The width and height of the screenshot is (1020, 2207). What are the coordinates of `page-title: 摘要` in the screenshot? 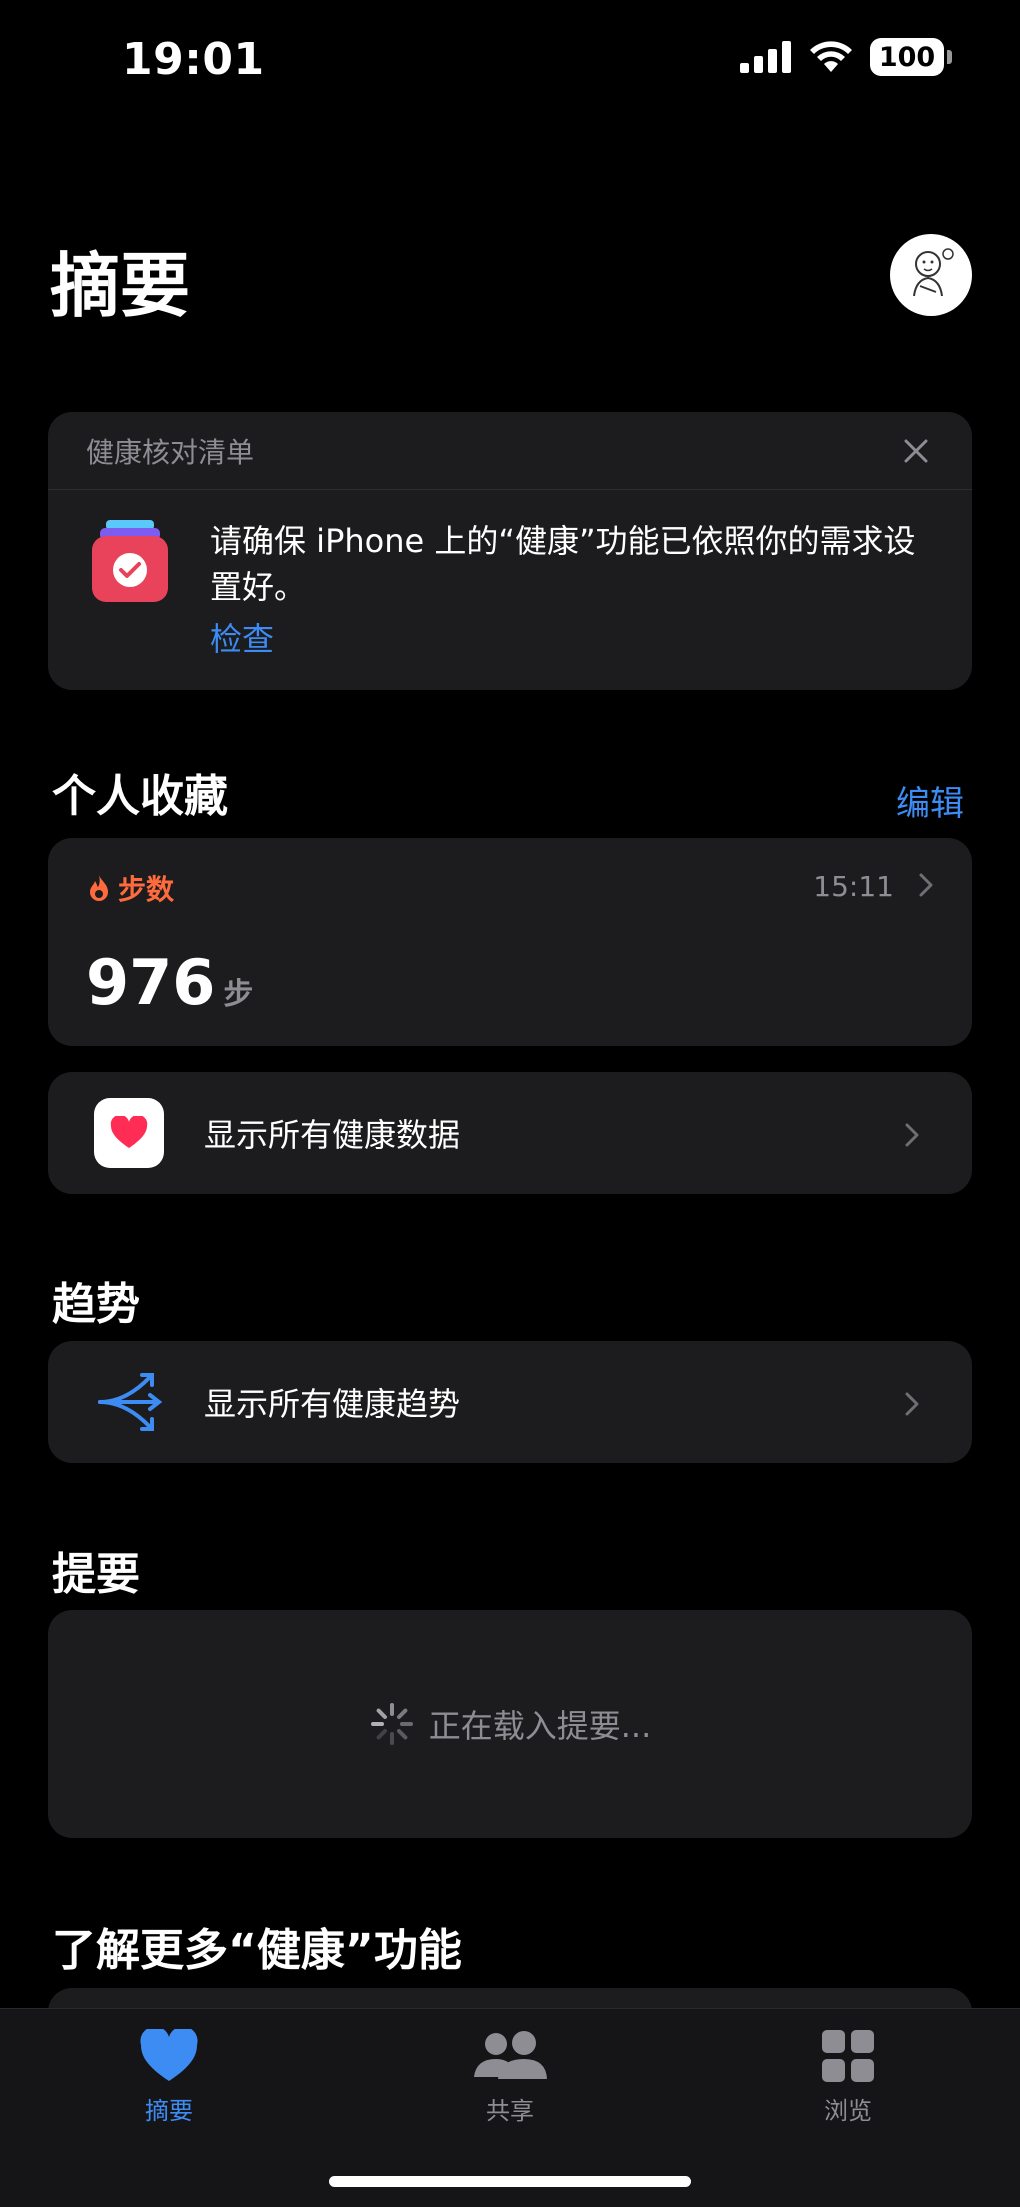 It's located at (120, 286).